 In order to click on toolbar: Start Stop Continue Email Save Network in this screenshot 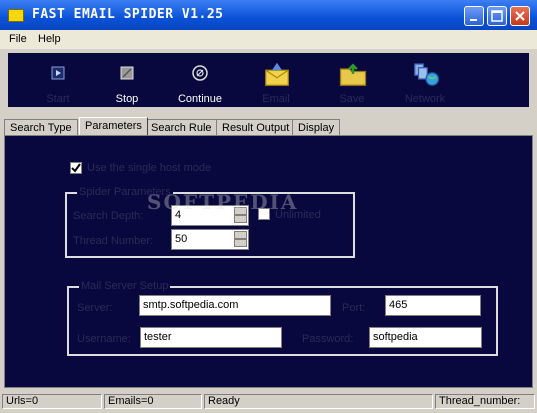, I will do `click(268, 80)`.